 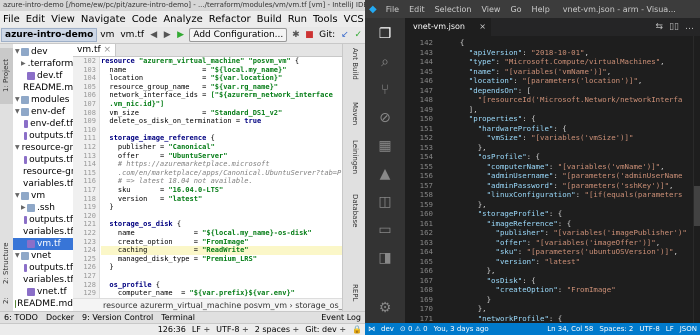 What do you see at coordinates (344, 35) in the screenshot?
I see `vcs-update-icon: ↙` at bounding box center [344, 35].